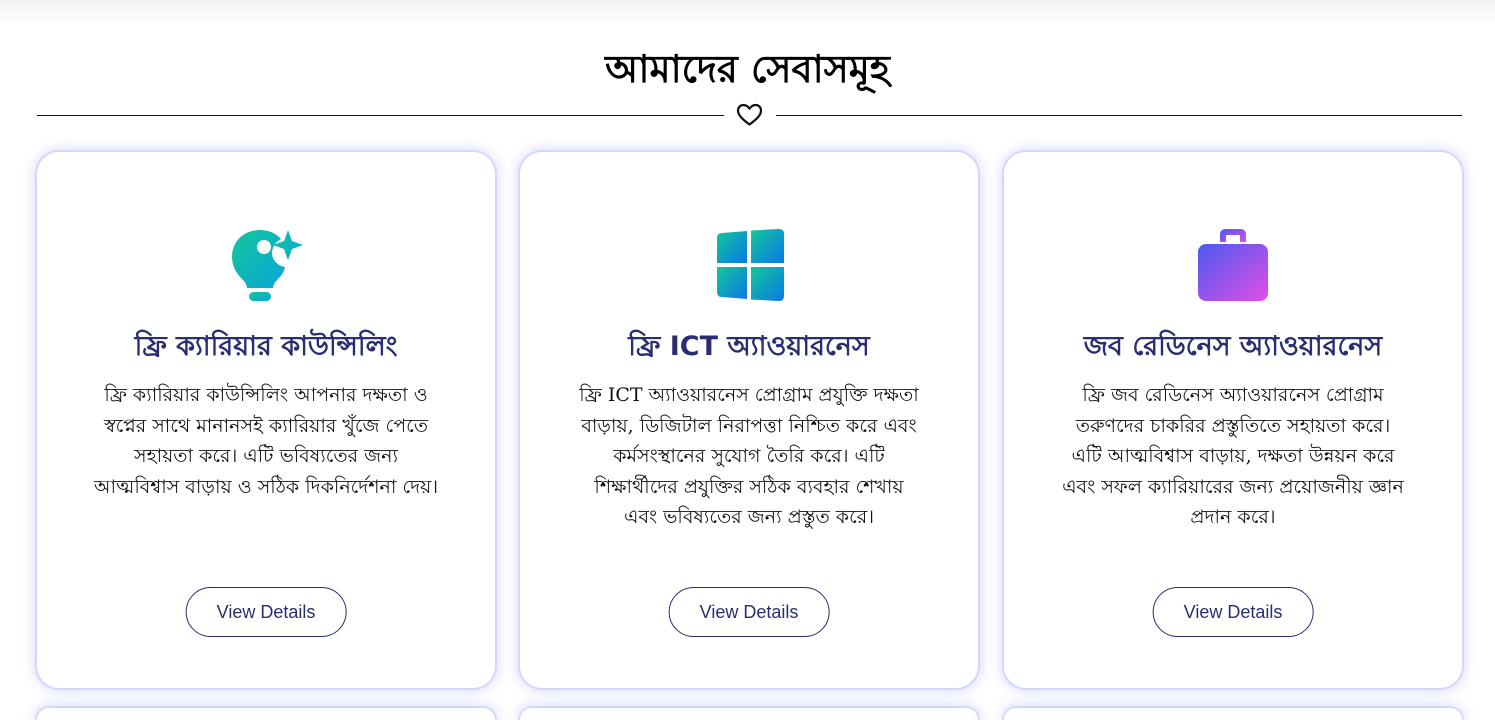 The width and height of the screenshot is (1495, 720). What do you see at coordinates (266, 346) in the screenshot?
I see `card-title: ফ্রি ক্যারিয়ার কাউন্সিলিং` at bounding box center [266, 346].